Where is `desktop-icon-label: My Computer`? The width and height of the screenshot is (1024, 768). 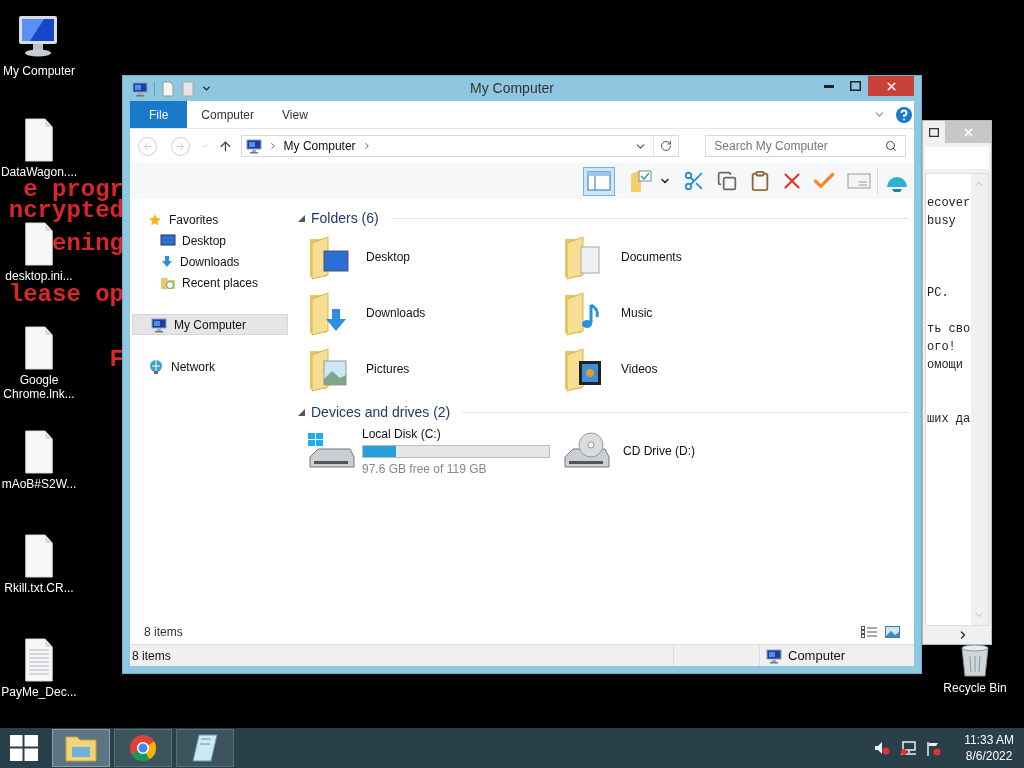
desktop-icon-label: My Computer is located at coordinates (39, 71).